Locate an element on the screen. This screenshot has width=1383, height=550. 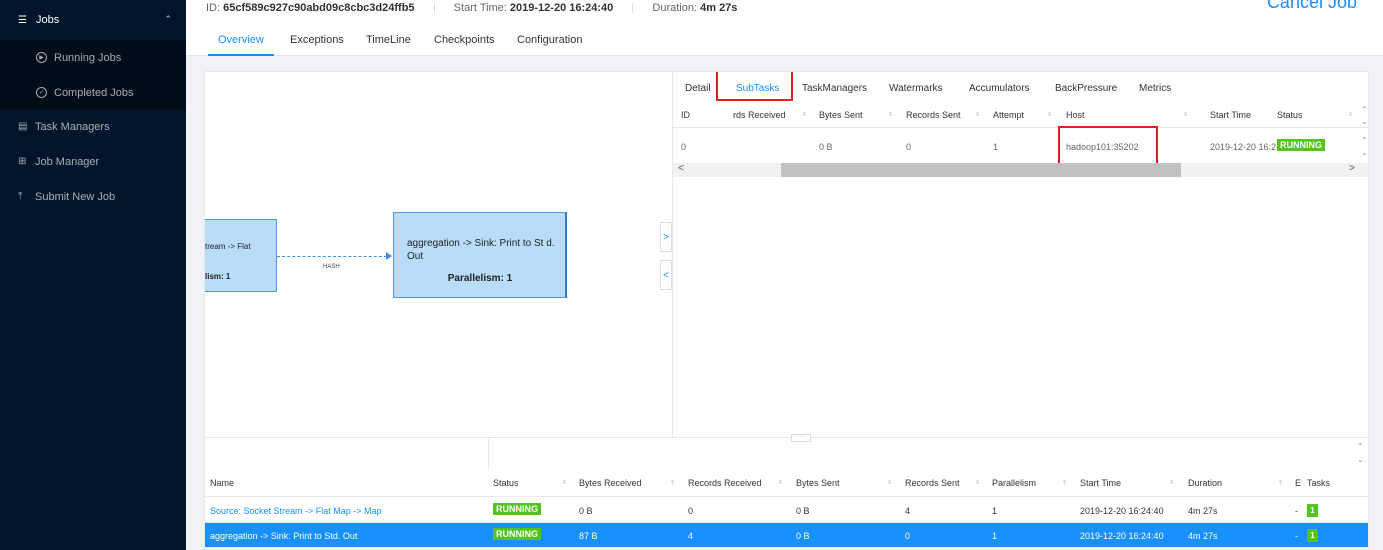
sidebar-item-job-manager: ⊞ Job Manager is located at coordinates (93, 161).